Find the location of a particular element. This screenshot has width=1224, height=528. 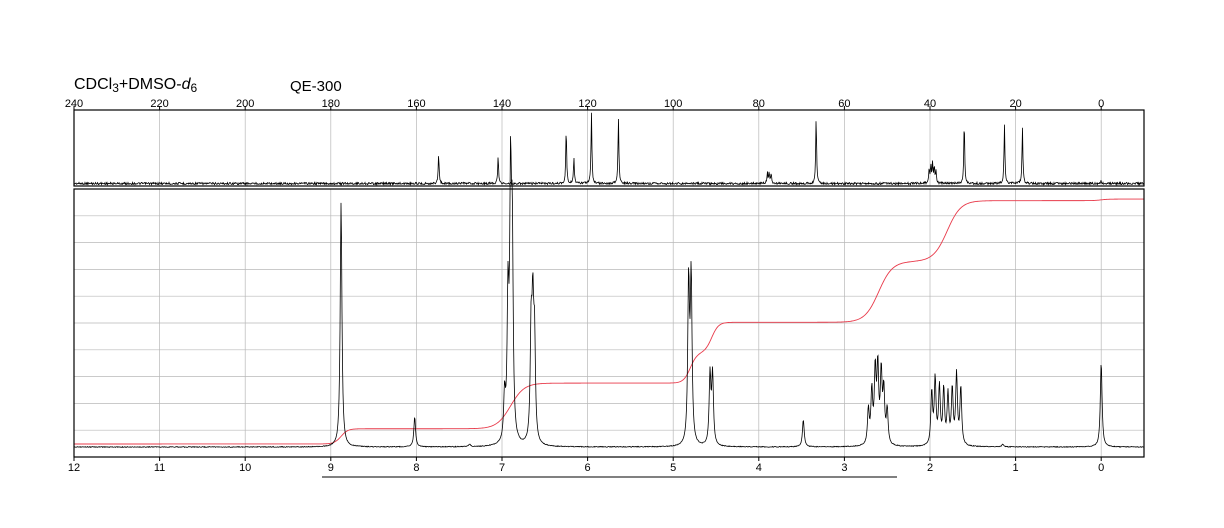

proton-axis-tick-label-8: 8 is located at coordinates (416, 468).